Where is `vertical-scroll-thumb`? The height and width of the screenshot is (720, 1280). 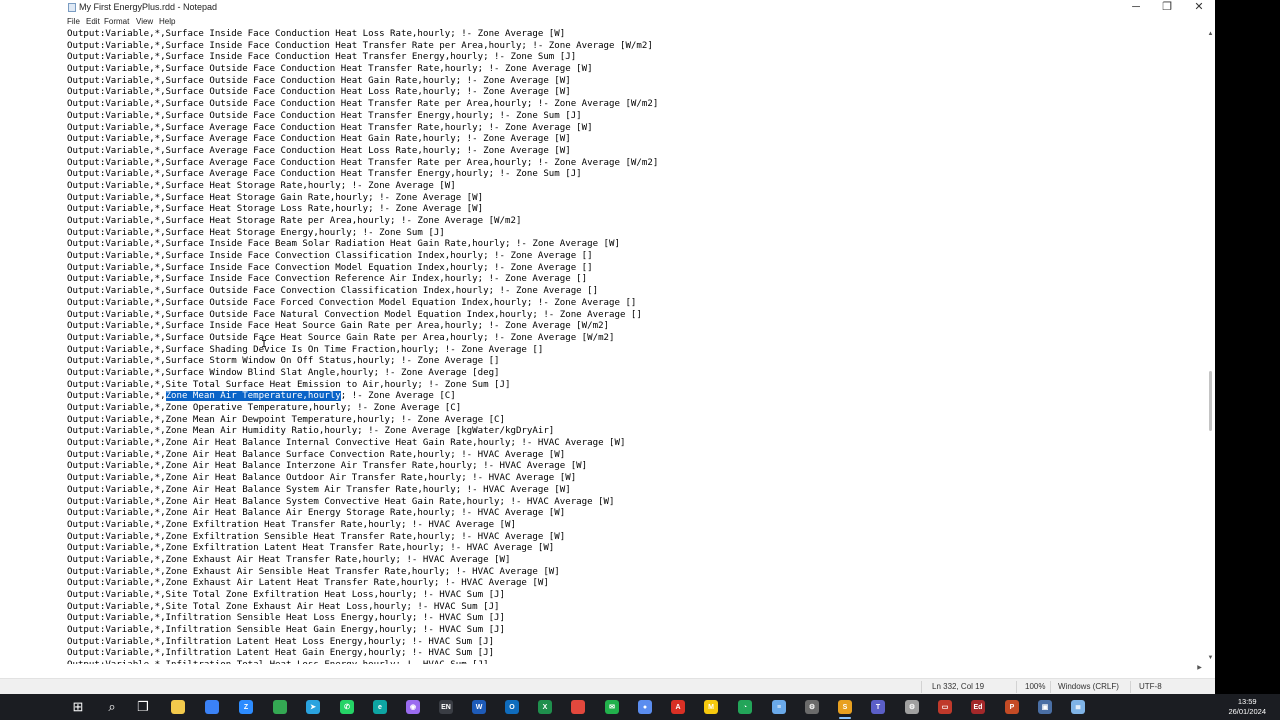 vertical-scroll-thumb is located at coordinates (1210, 401).